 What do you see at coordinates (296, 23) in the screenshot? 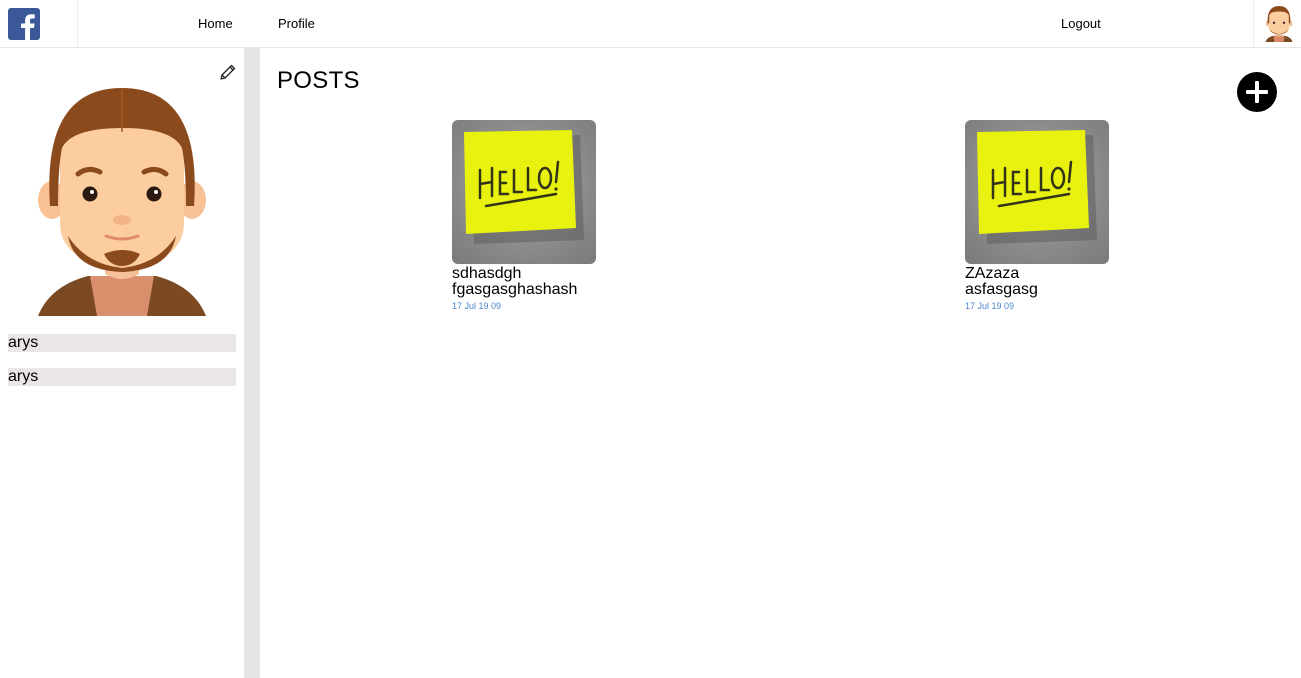
I see `nav-profile-link: Profile` at bounding box center [296, 23].